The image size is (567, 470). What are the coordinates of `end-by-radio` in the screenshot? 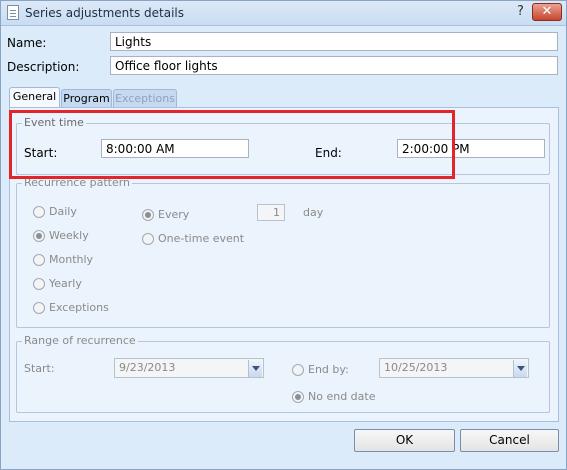 It's located at (298, 370).